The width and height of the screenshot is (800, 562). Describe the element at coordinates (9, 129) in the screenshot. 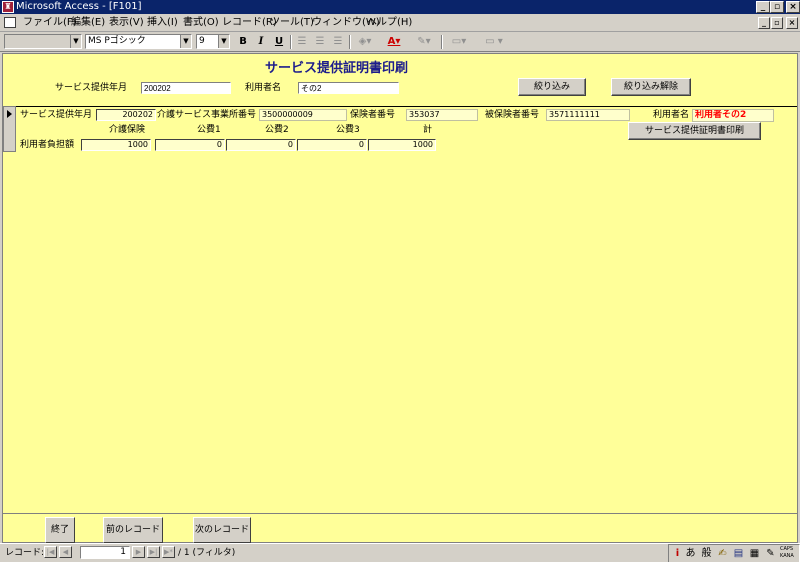

I see `record-selector` at that location.